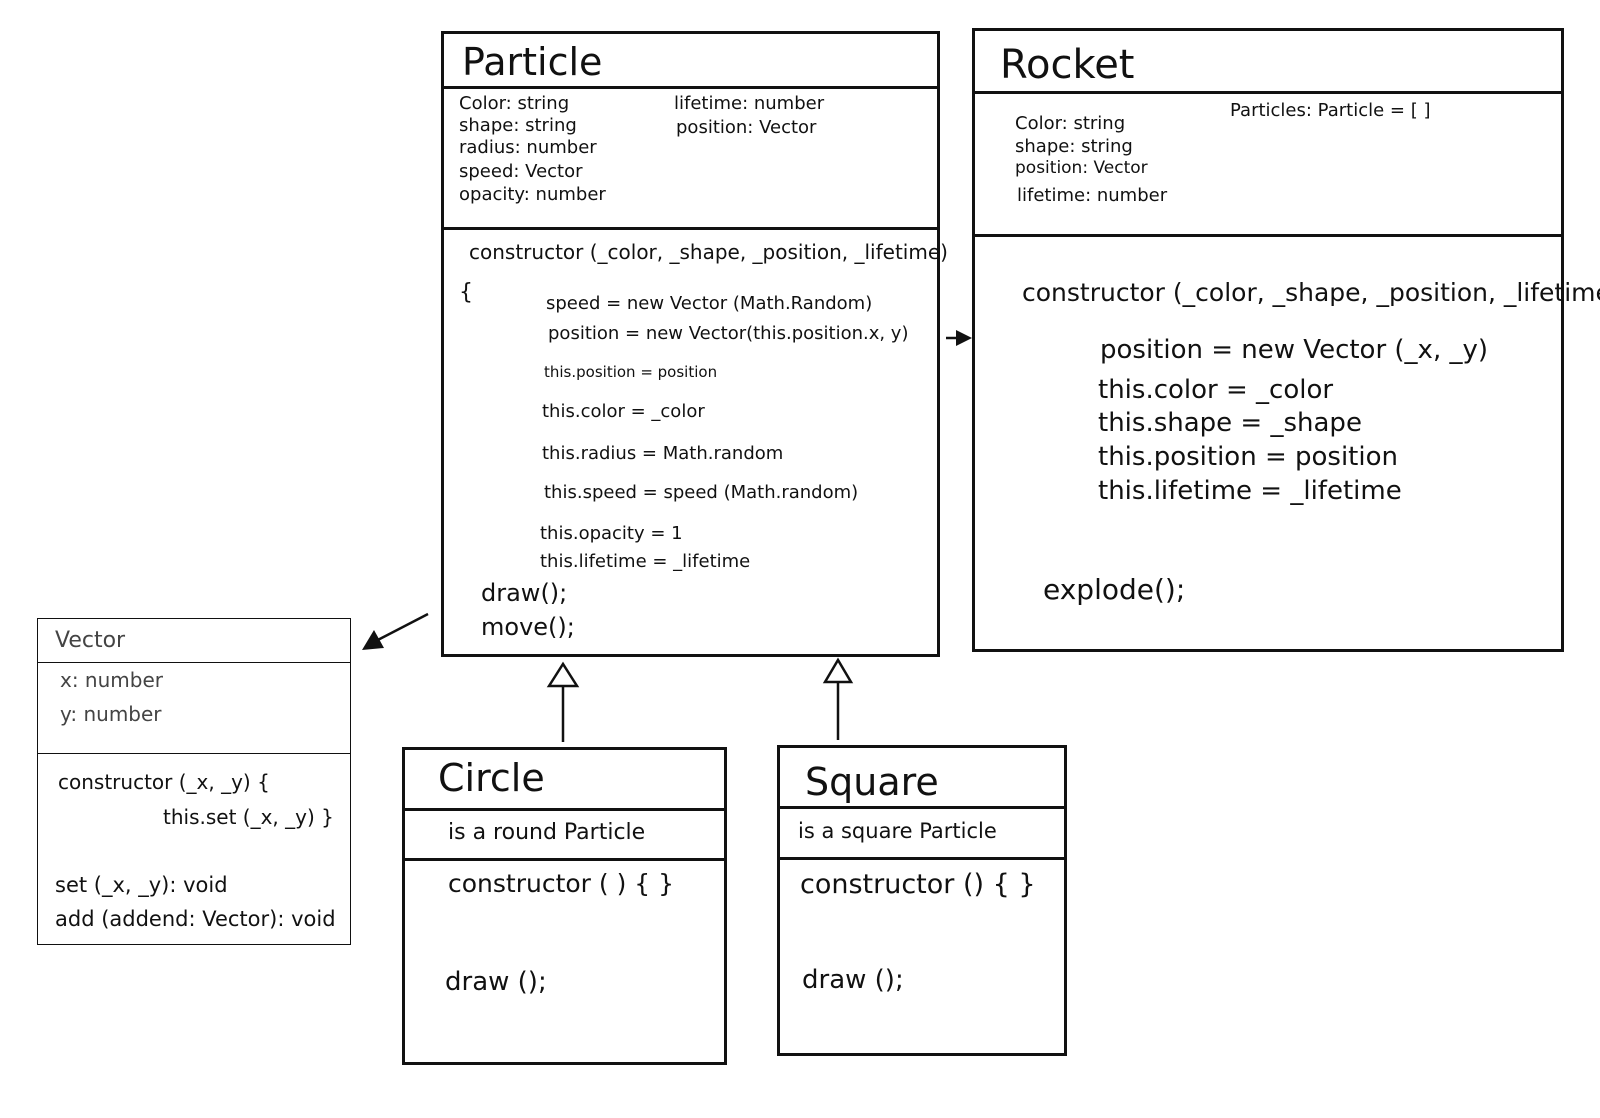 The image size is (1600, 1118). Describe the element at coordinates (400, 628) in the screenshot. I see `association-line-particle-vector` at that location.